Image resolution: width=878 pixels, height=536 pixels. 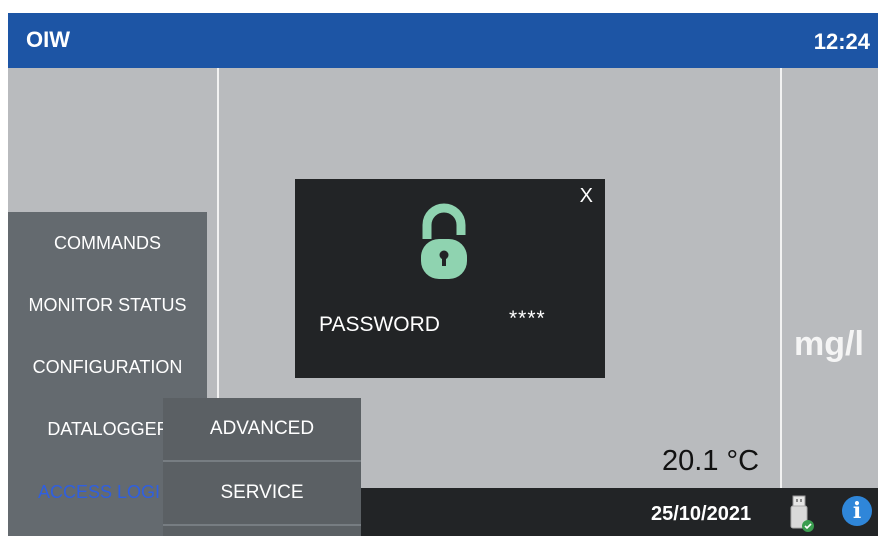 What do you see at coordinates (107, 243) in the screenshot?
I see `menu-item-commands: COMMANDS` at bounding box center [107, 243].